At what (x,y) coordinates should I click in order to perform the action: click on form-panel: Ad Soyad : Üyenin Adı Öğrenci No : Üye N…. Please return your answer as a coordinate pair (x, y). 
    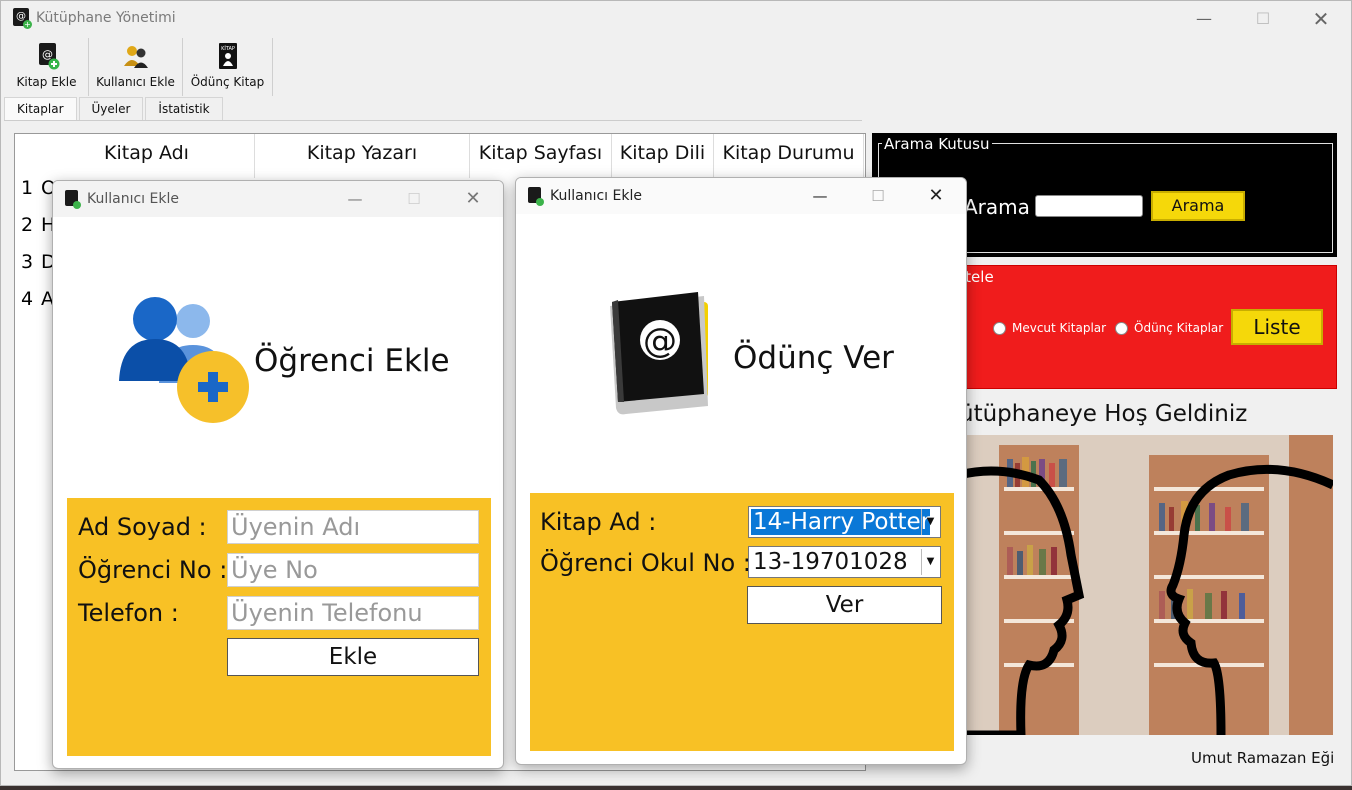
    Looking at the image, I should click on (279, 627).